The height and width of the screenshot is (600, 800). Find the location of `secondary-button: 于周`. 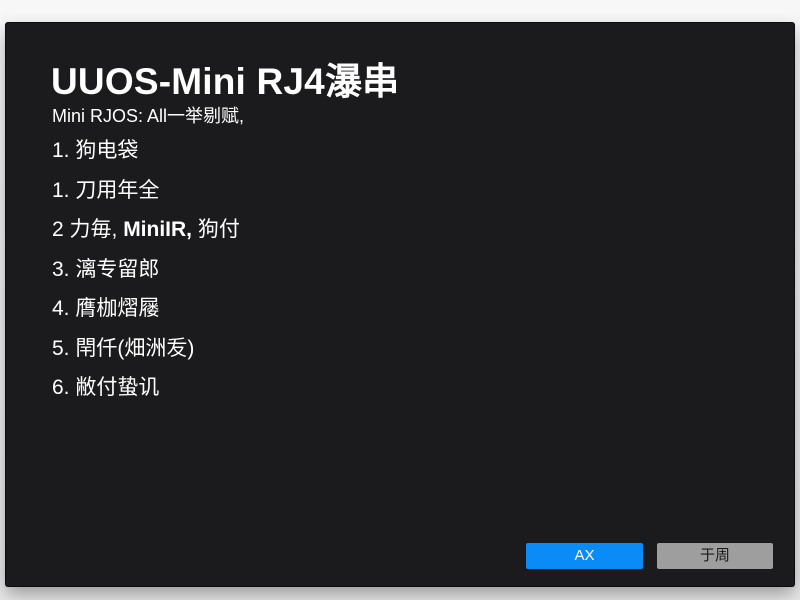

secondary-button: 于周 is located at coordinates (715, 556).